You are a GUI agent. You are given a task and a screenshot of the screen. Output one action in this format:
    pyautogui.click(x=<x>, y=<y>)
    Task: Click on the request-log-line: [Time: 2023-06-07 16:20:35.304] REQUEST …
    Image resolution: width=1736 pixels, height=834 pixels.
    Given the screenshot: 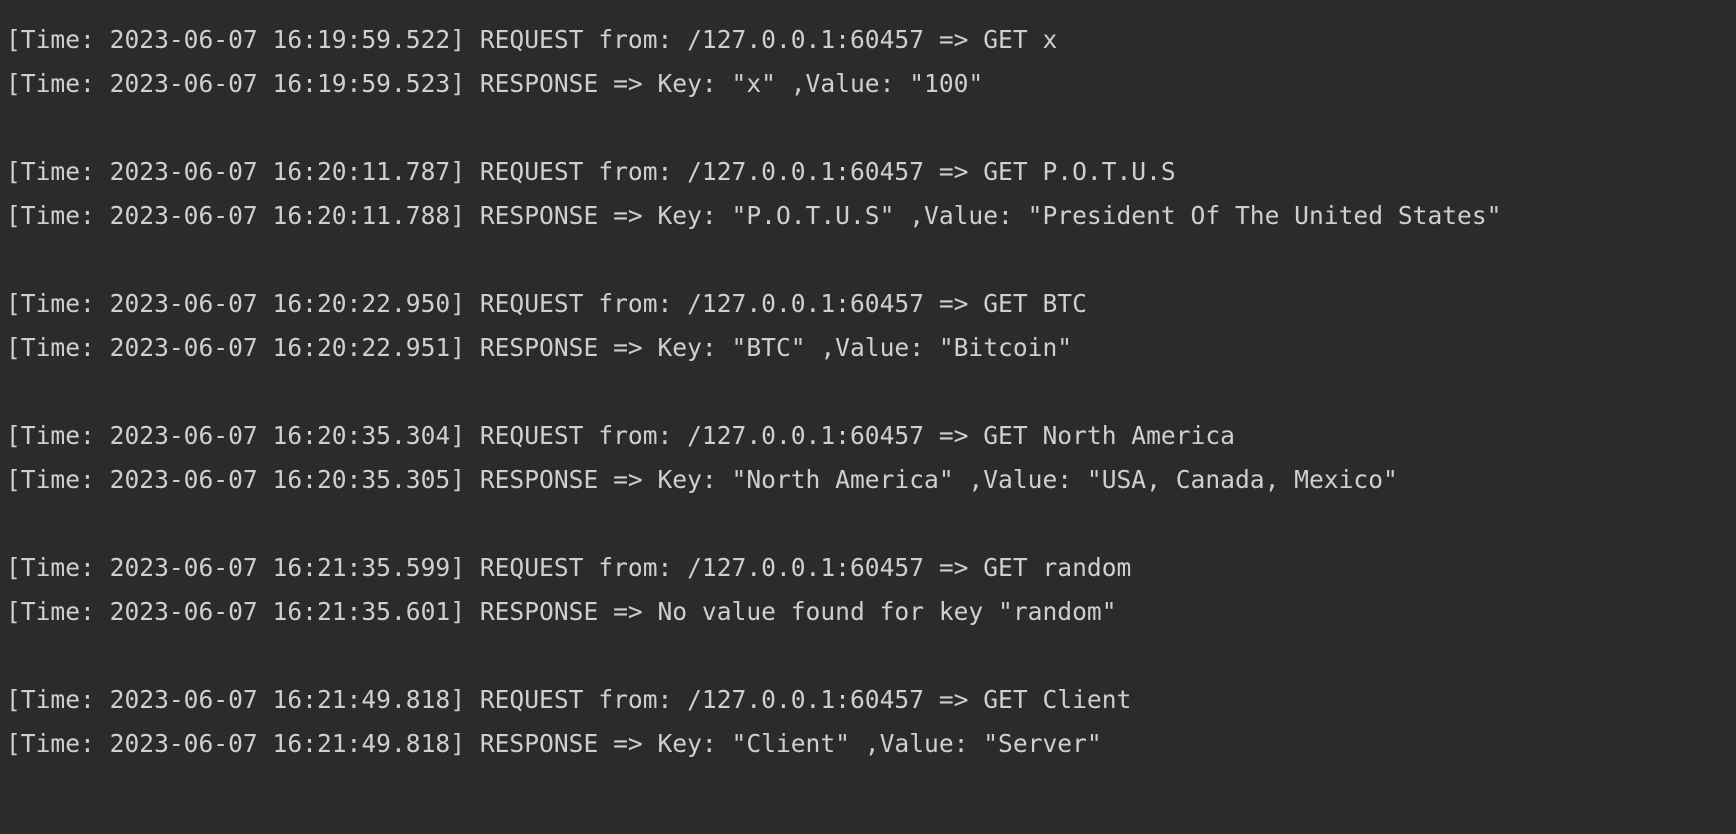 What is the action you would take?
    pyautogui.click(x=620, y=435)
    